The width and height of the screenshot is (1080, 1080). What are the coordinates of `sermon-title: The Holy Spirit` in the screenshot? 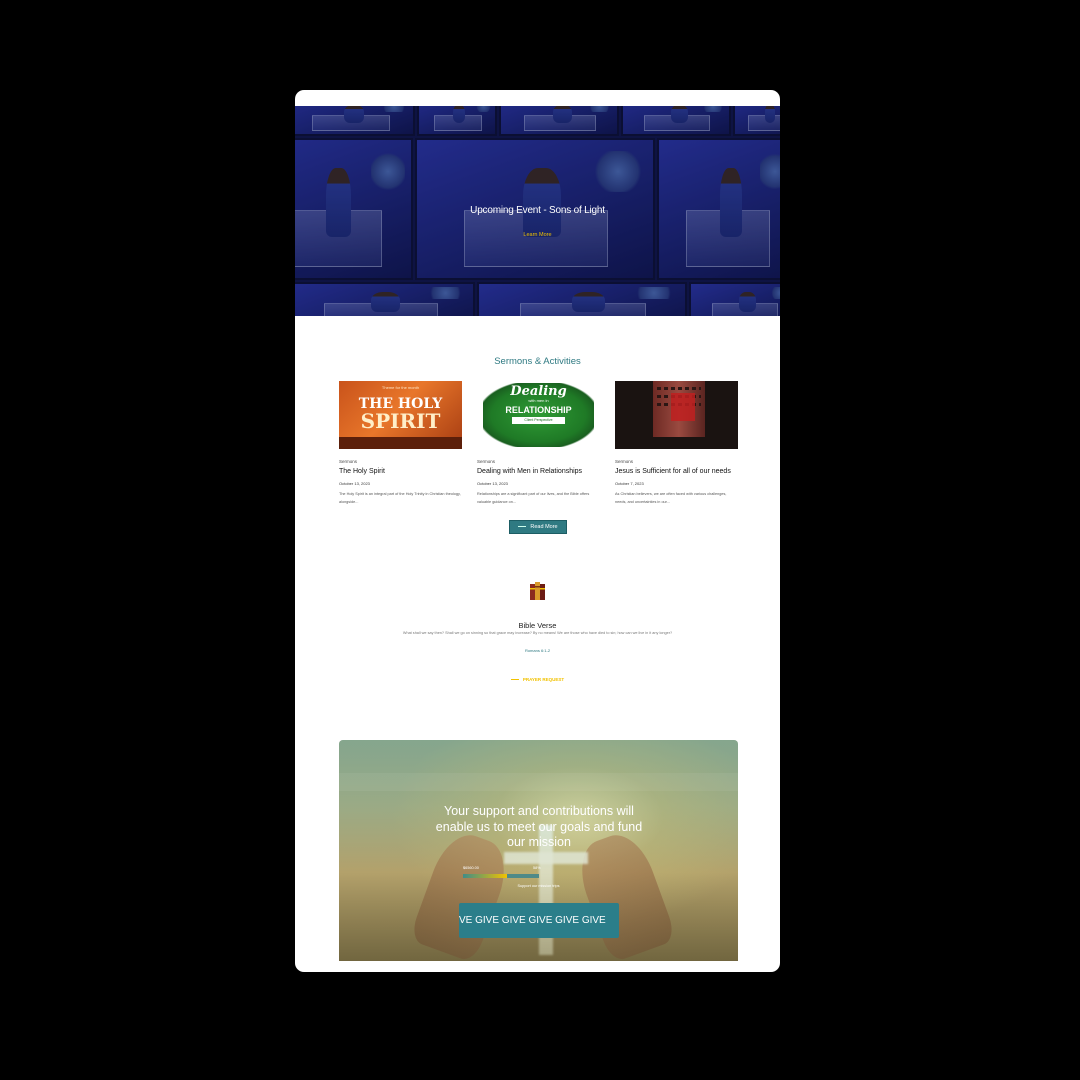 It's located at (400, 471).